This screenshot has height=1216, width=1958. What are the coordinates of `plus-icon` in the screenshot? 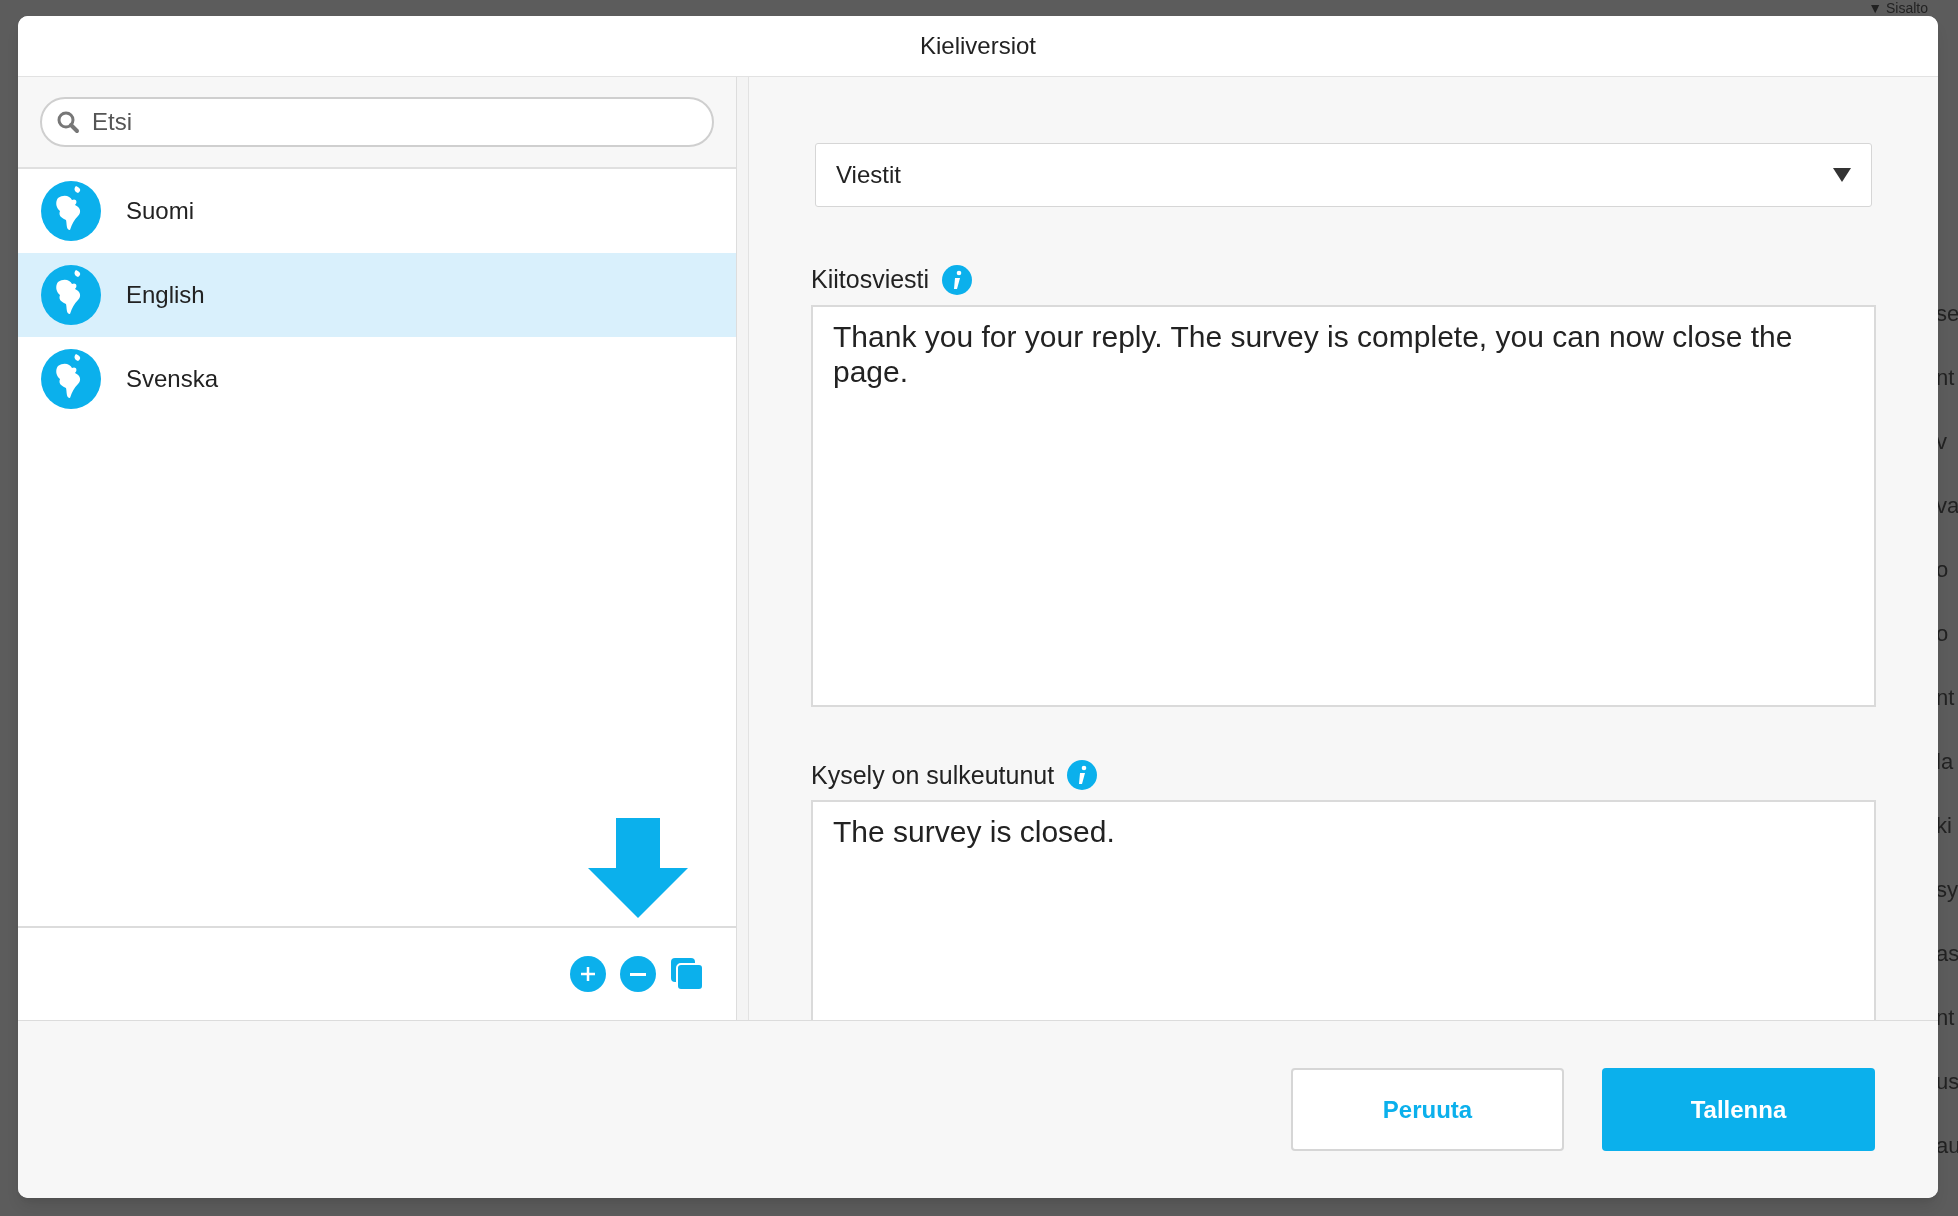 It's located at (588, 974).